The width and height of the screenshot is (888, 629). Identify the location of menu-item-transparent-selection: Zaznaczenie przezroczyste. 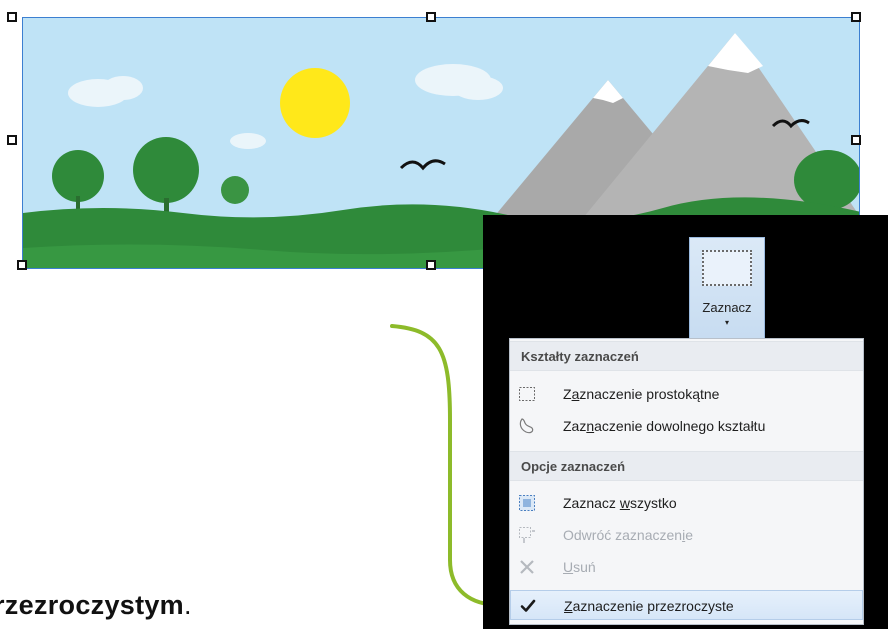
(686, 605).